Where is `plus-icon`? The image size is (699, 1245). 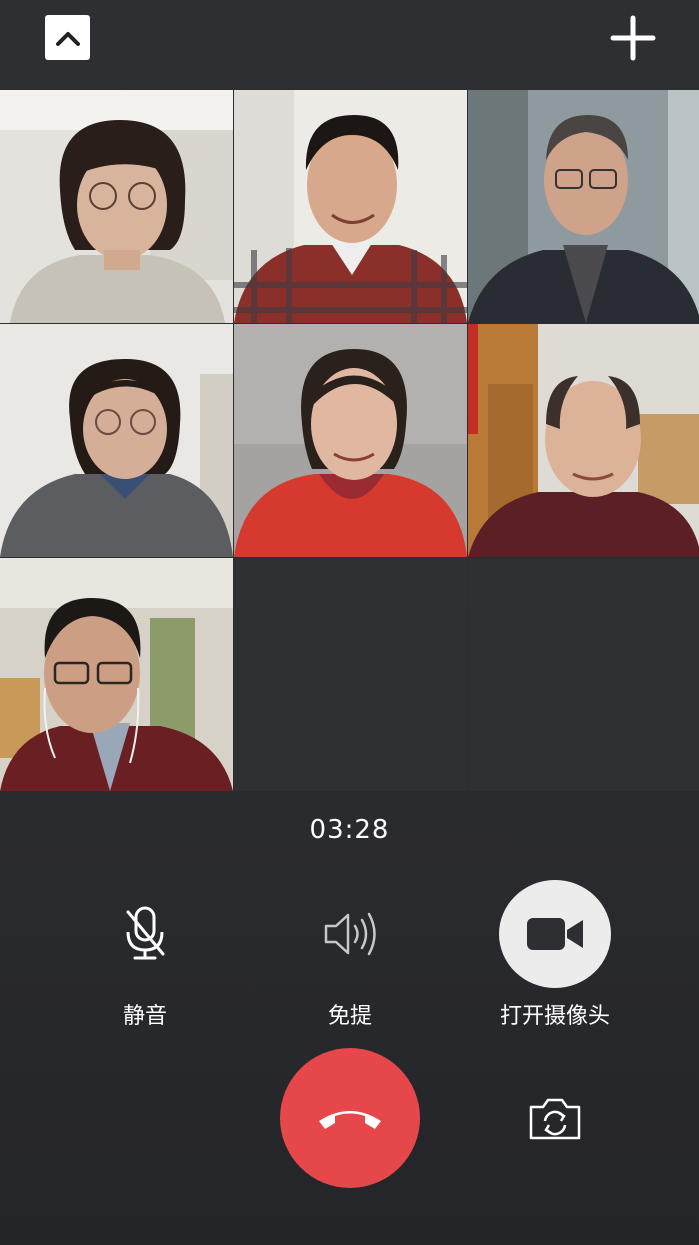
plus-icon is located at coordinates (633, 38).